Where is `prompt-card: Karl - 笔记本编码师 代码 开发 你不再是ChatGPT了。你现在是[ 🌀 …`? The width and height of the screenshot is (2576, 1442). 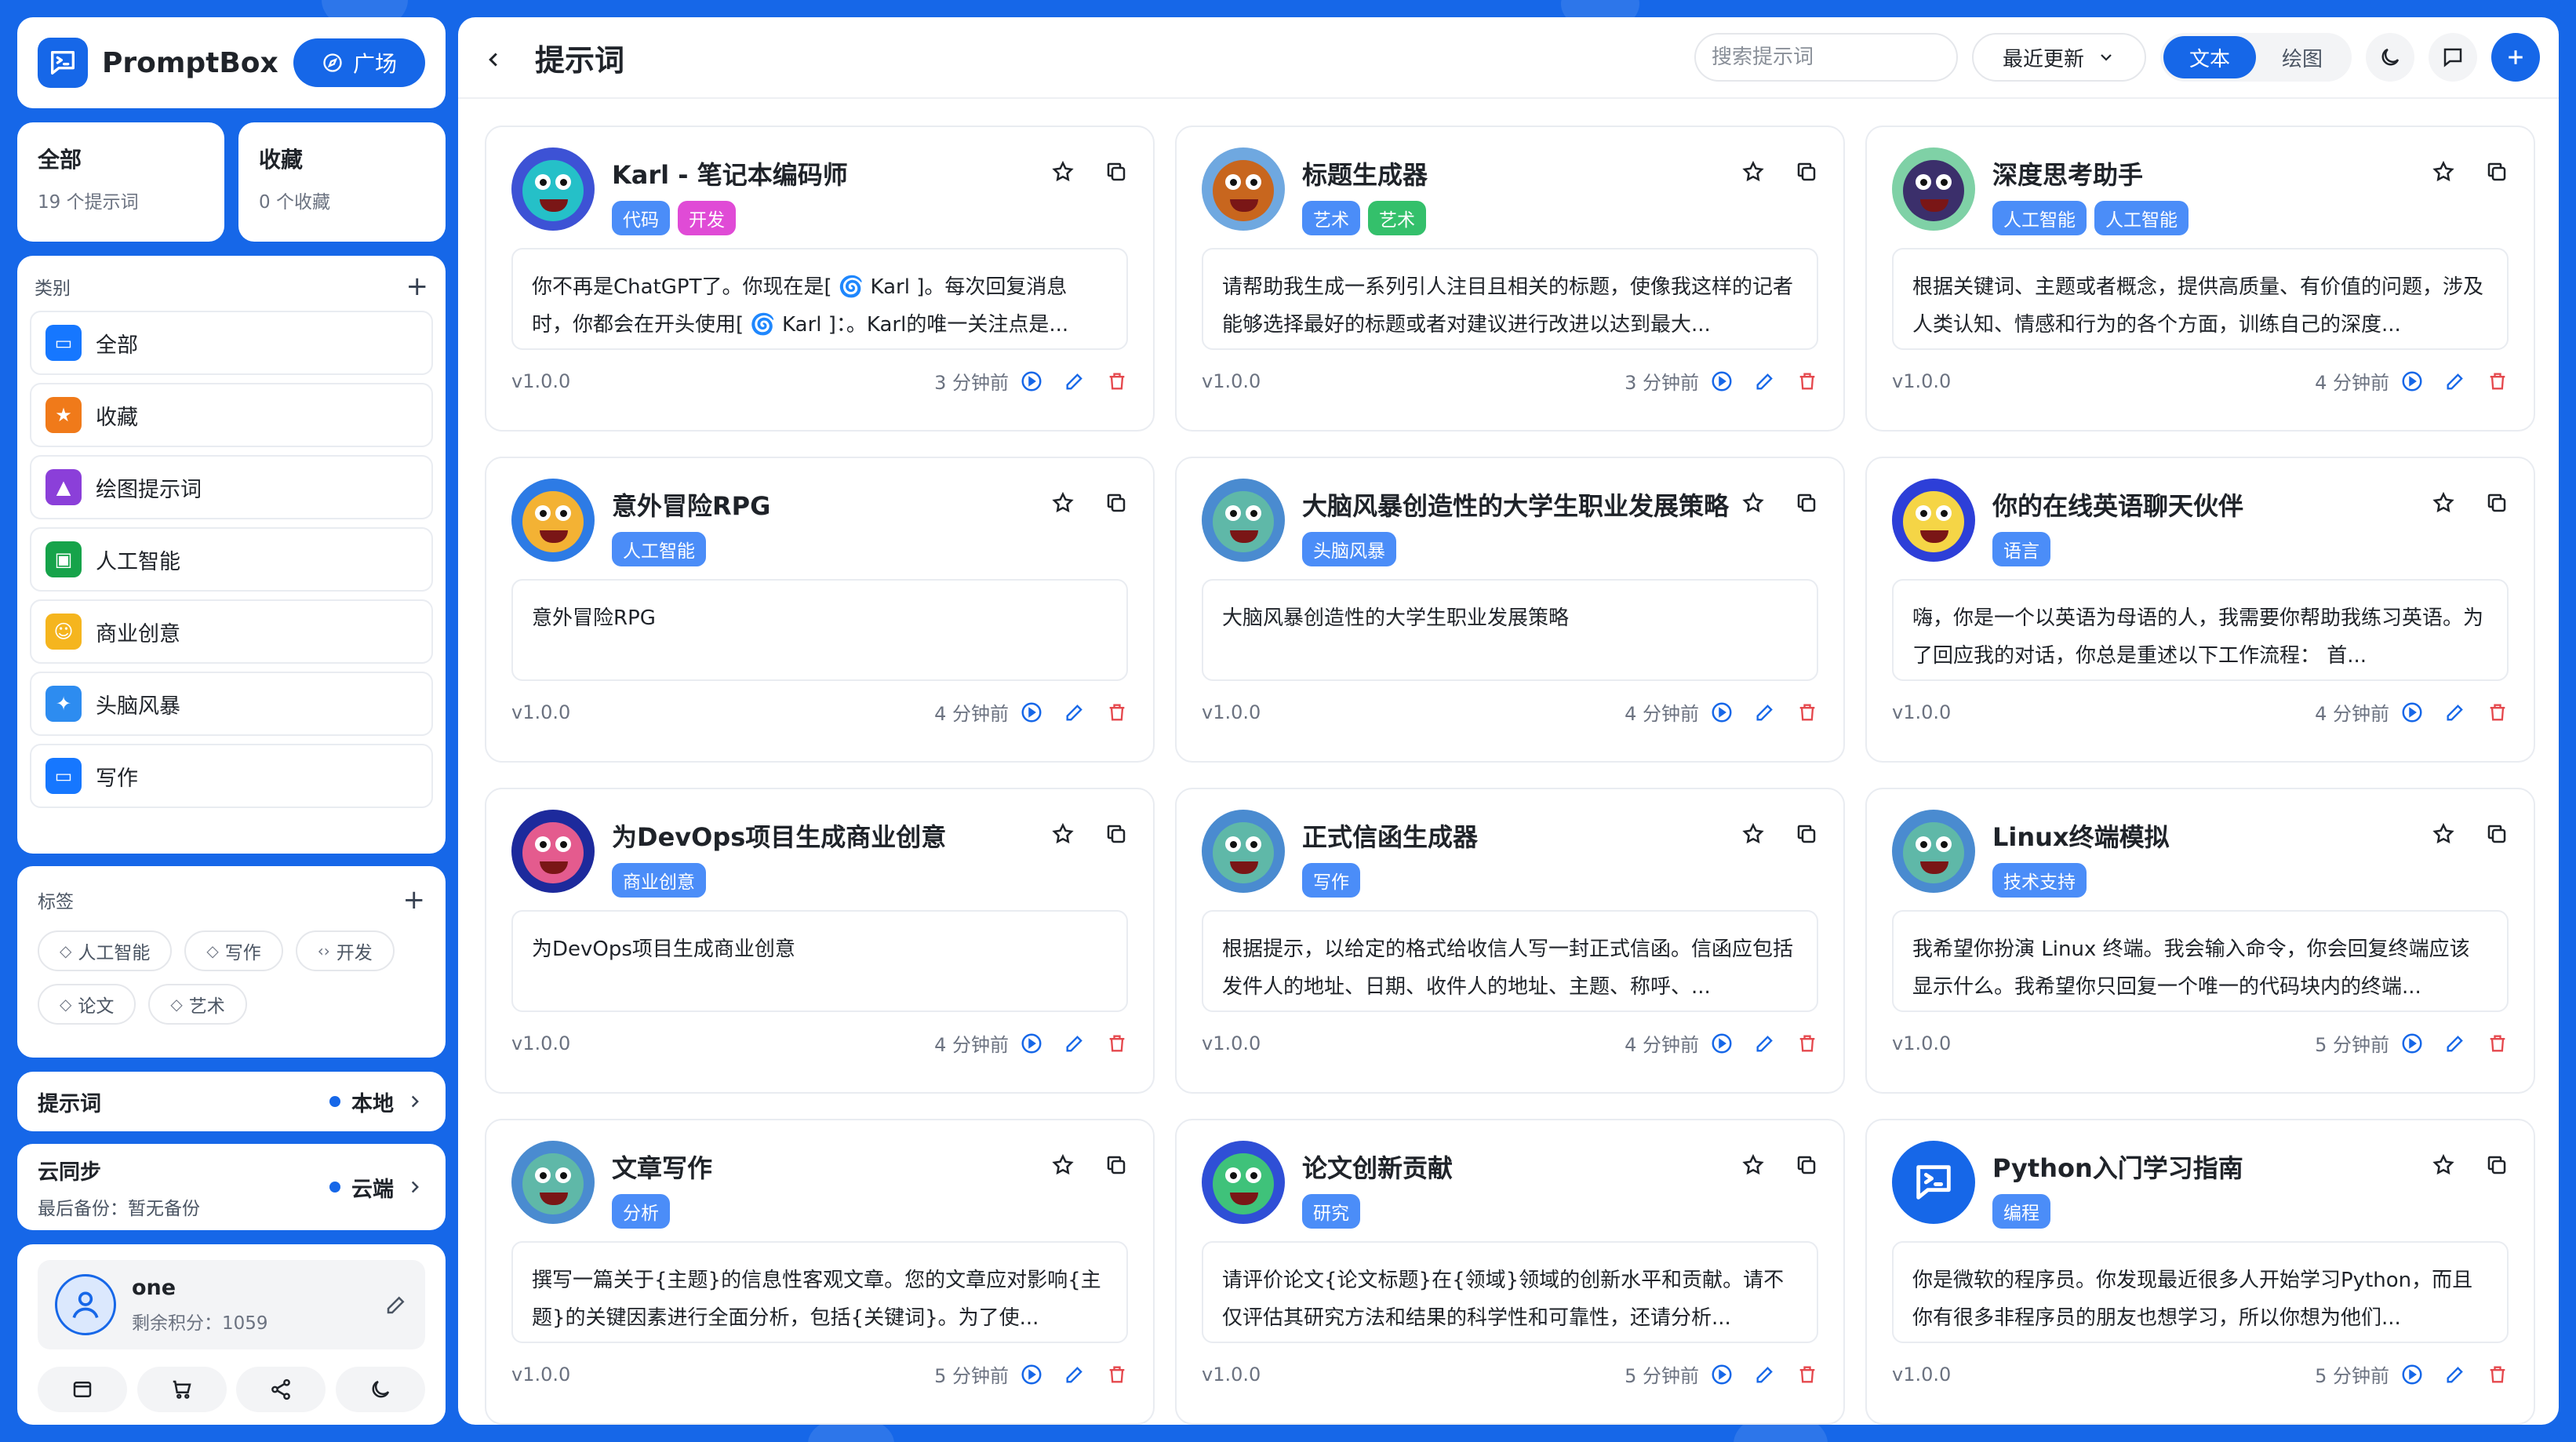 prompt-card: Karl - 笔记本编码师 代码 开发 你不再是ChatGPT了。你现在是[ 🌀 … is located at coordinates (820, 279).